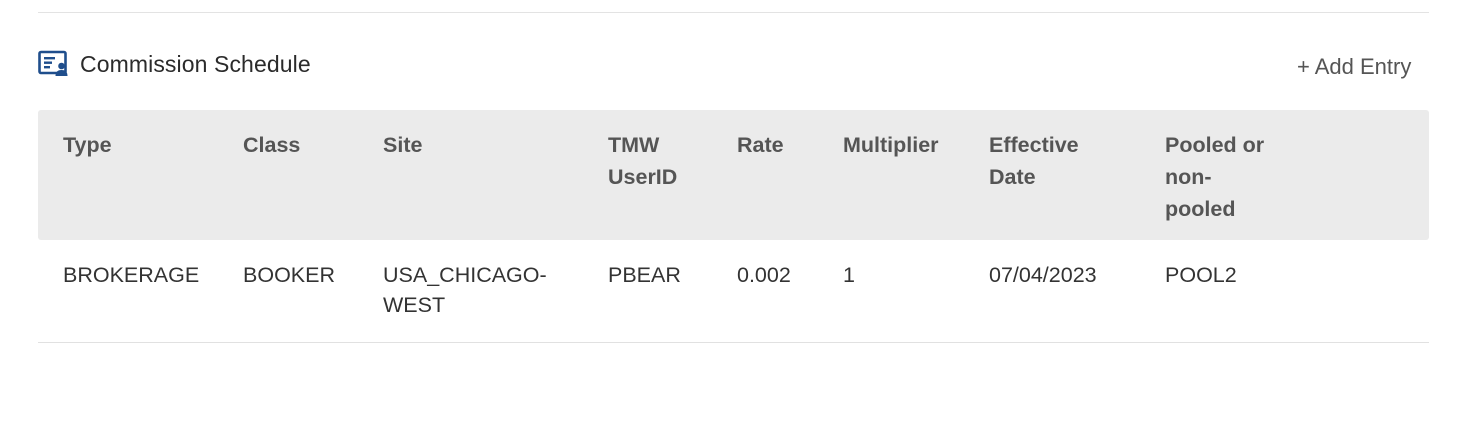 This screenshot has width=1465, height=440. What do you see at coordinates (195, 63) in the screenshot?
I see `section-title: Commission Schedule` at bounding box center [195, 63].